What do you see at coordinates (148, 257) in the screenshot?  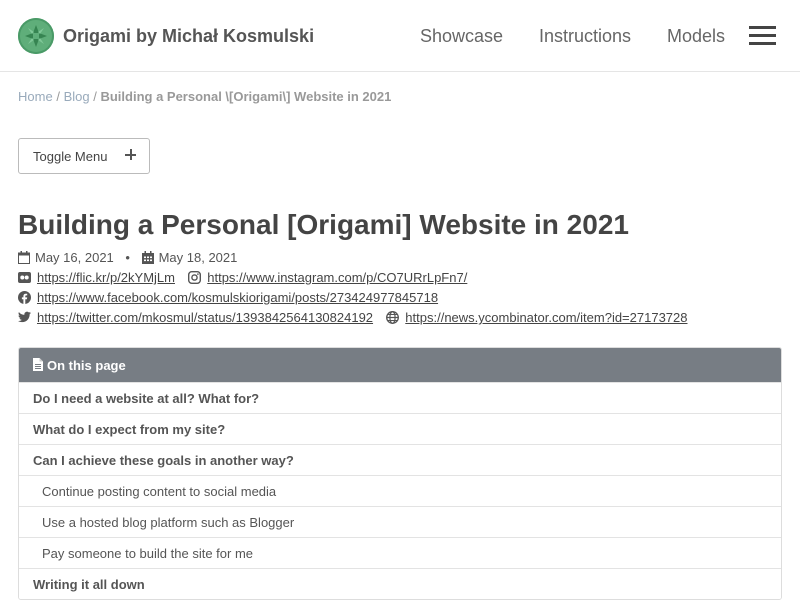 I see `calendar-updated-icon` at bounding box center [148, 257].